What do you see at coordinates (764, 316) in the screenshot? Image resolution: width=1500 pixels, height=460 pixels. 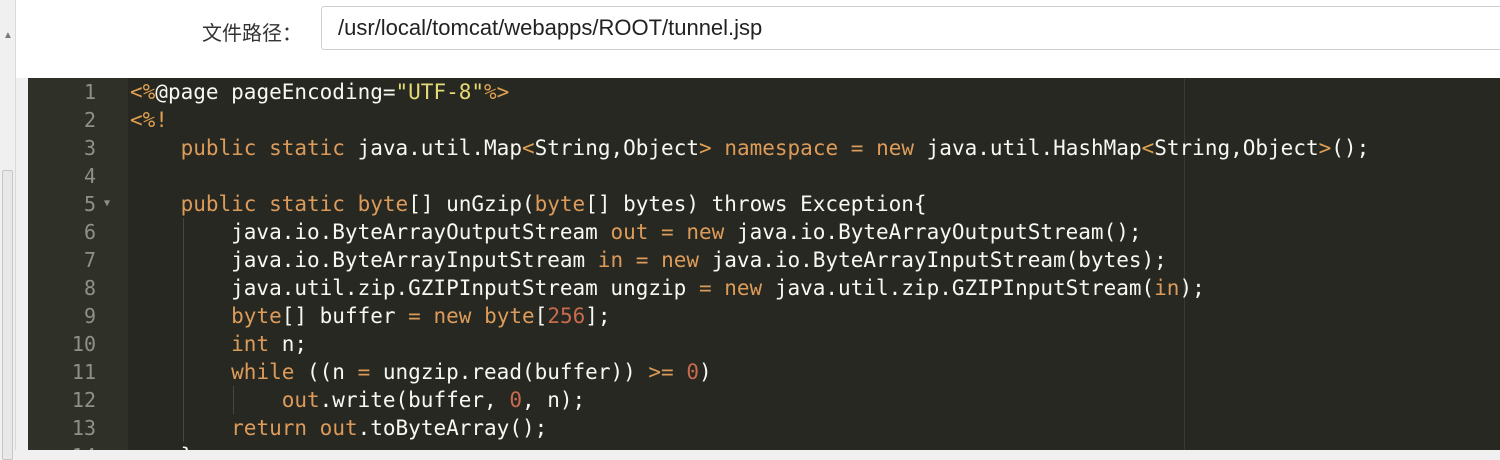 I see `code-line: 9 byte[] buffer = new byte[256];` at bounding box center [764, 316].